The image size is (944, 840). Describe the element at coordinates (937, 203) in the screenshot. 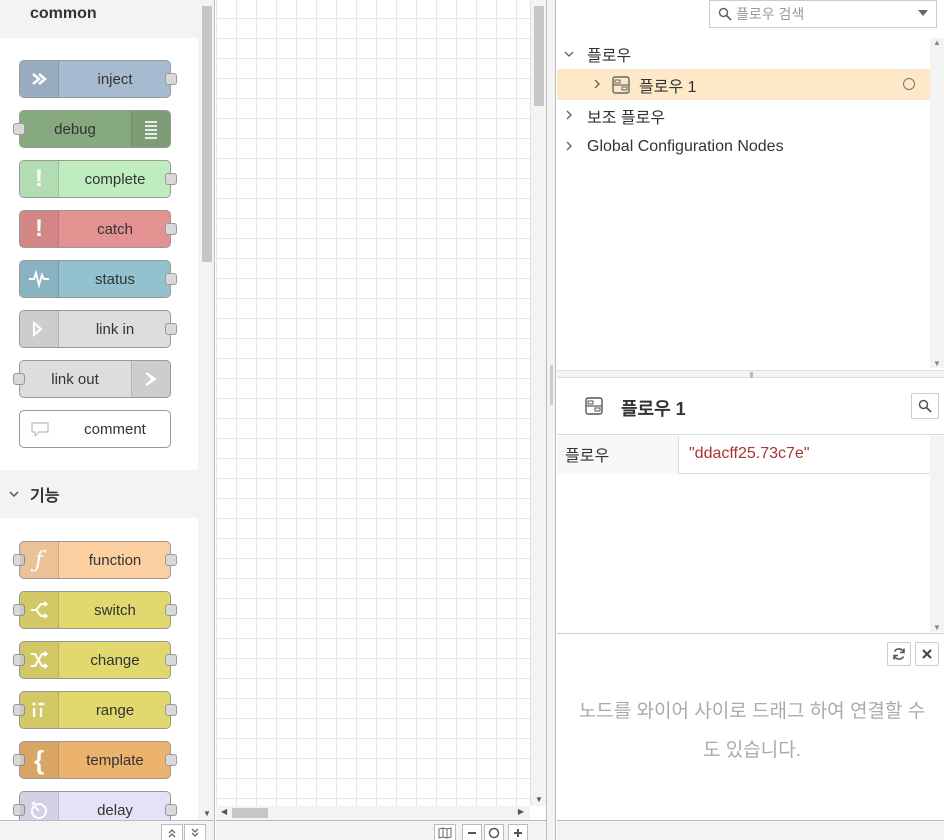

I see `tree-scrollbar: ▲ ▼` at that location.